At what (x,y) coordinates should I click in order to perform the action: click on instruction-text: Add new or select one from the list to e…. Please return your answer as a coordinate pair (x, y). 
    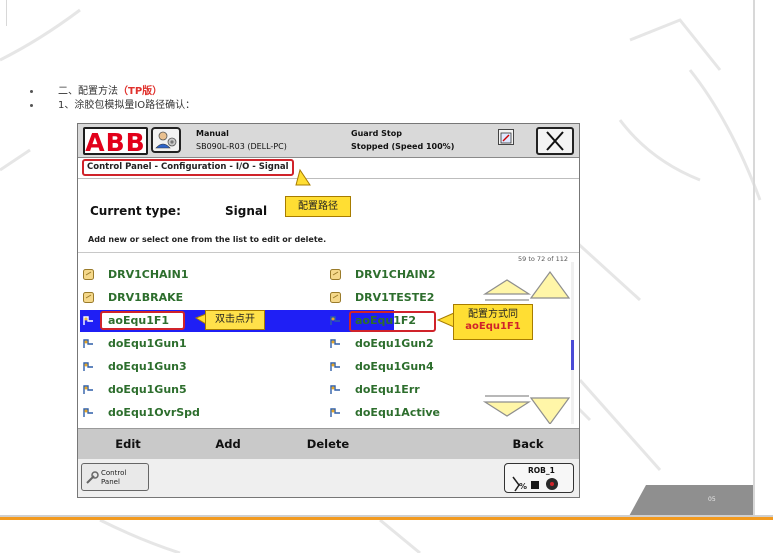
    Looking at the image, I should click on (207, 239).